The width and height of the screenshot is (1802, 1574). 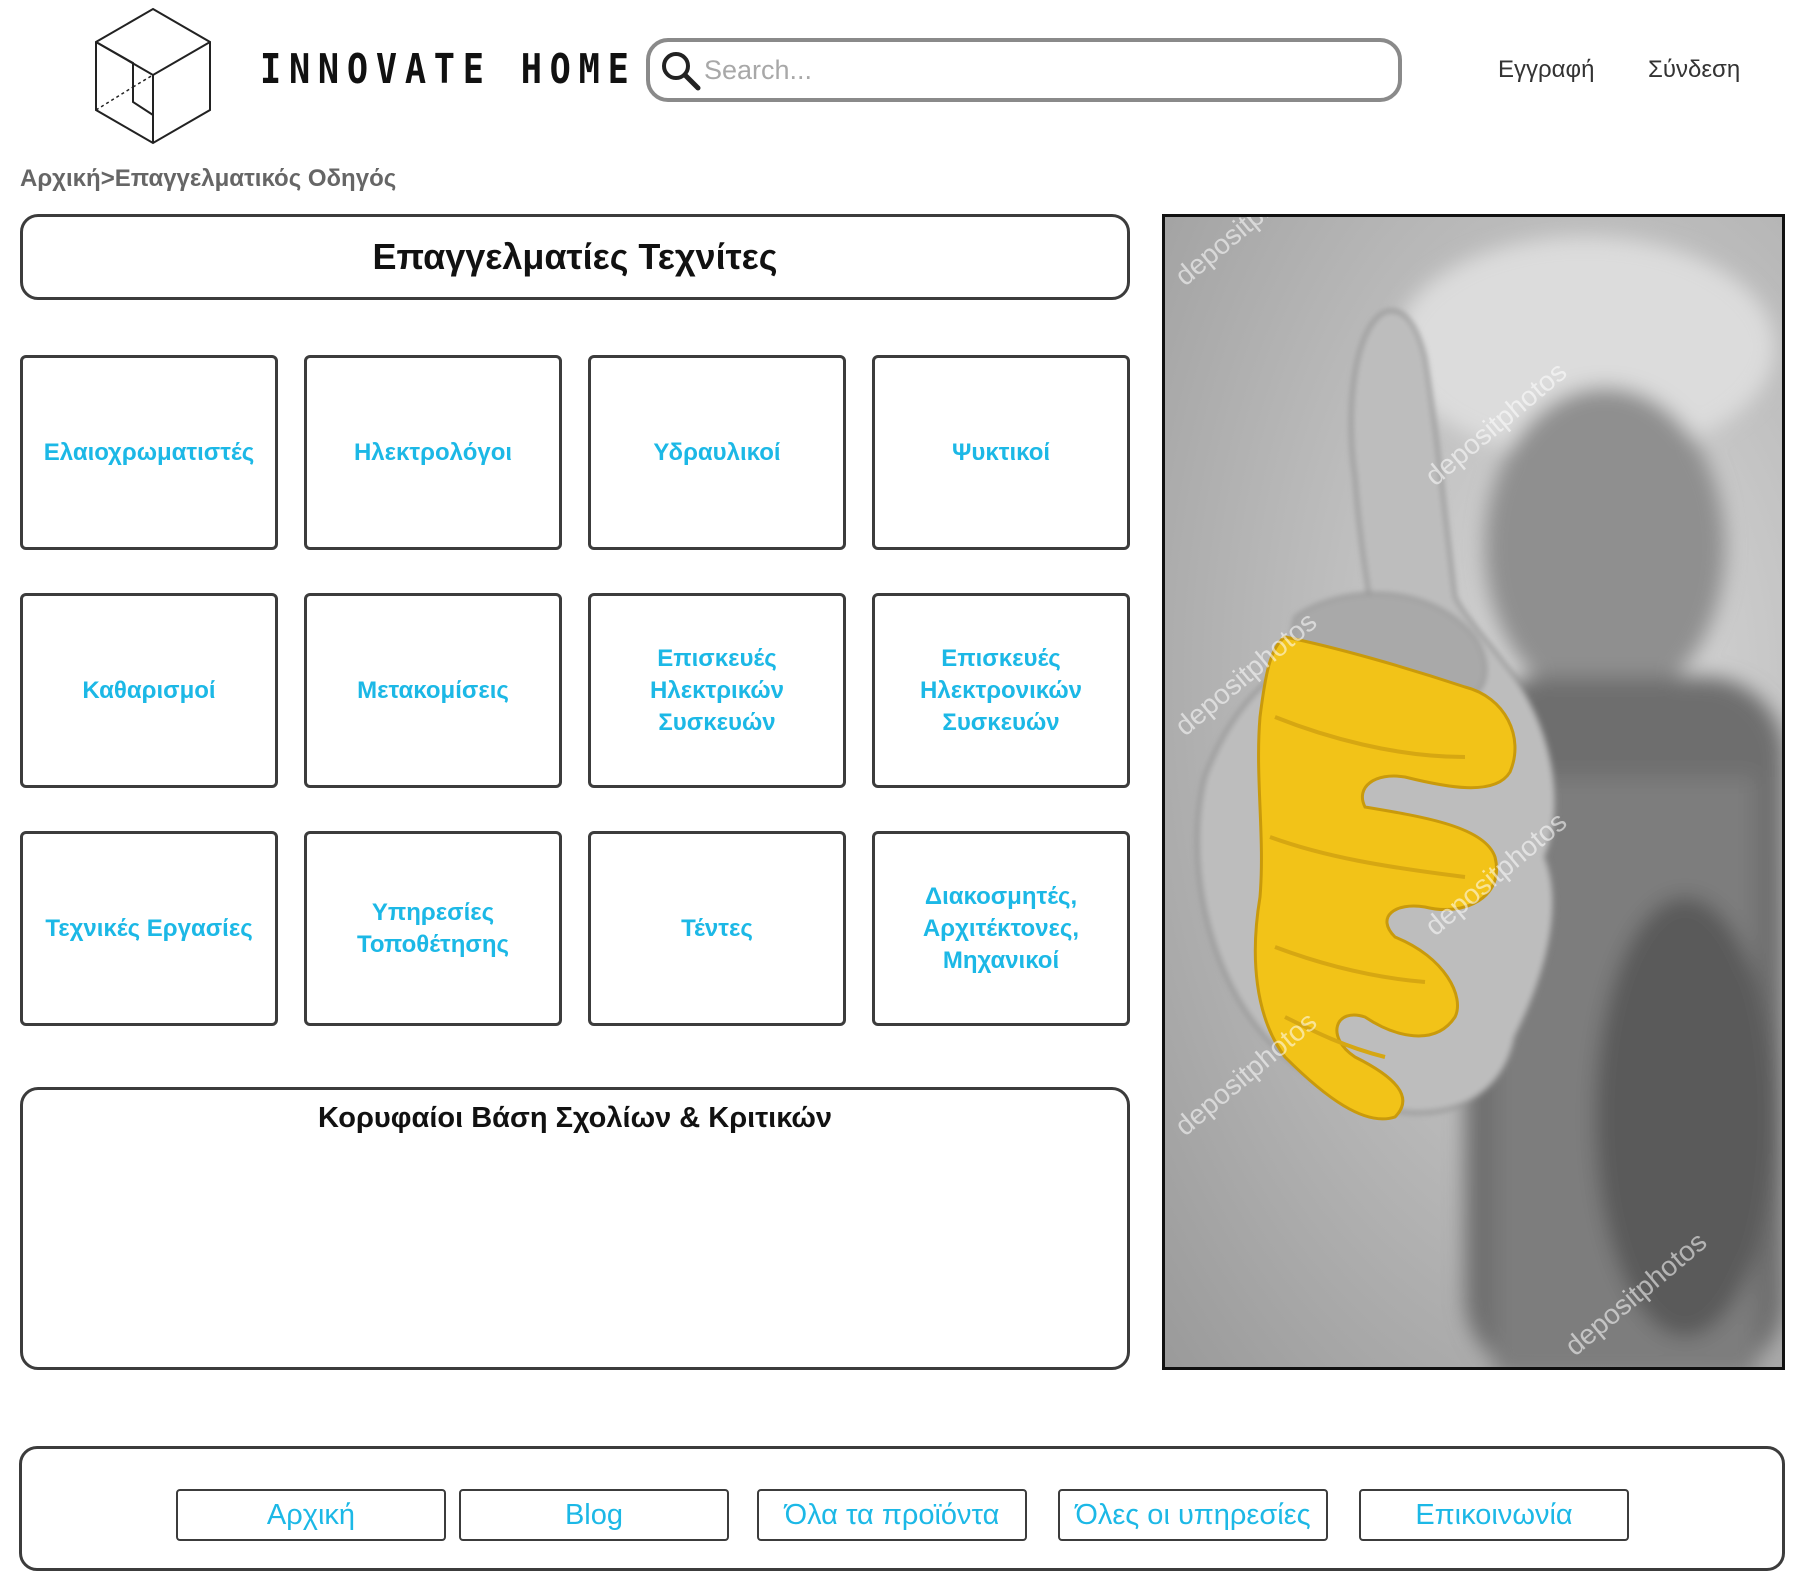 I want to click on footer-all-services-button: Όλες οι υπηρεσίες, so click(x=1193, y=1515).